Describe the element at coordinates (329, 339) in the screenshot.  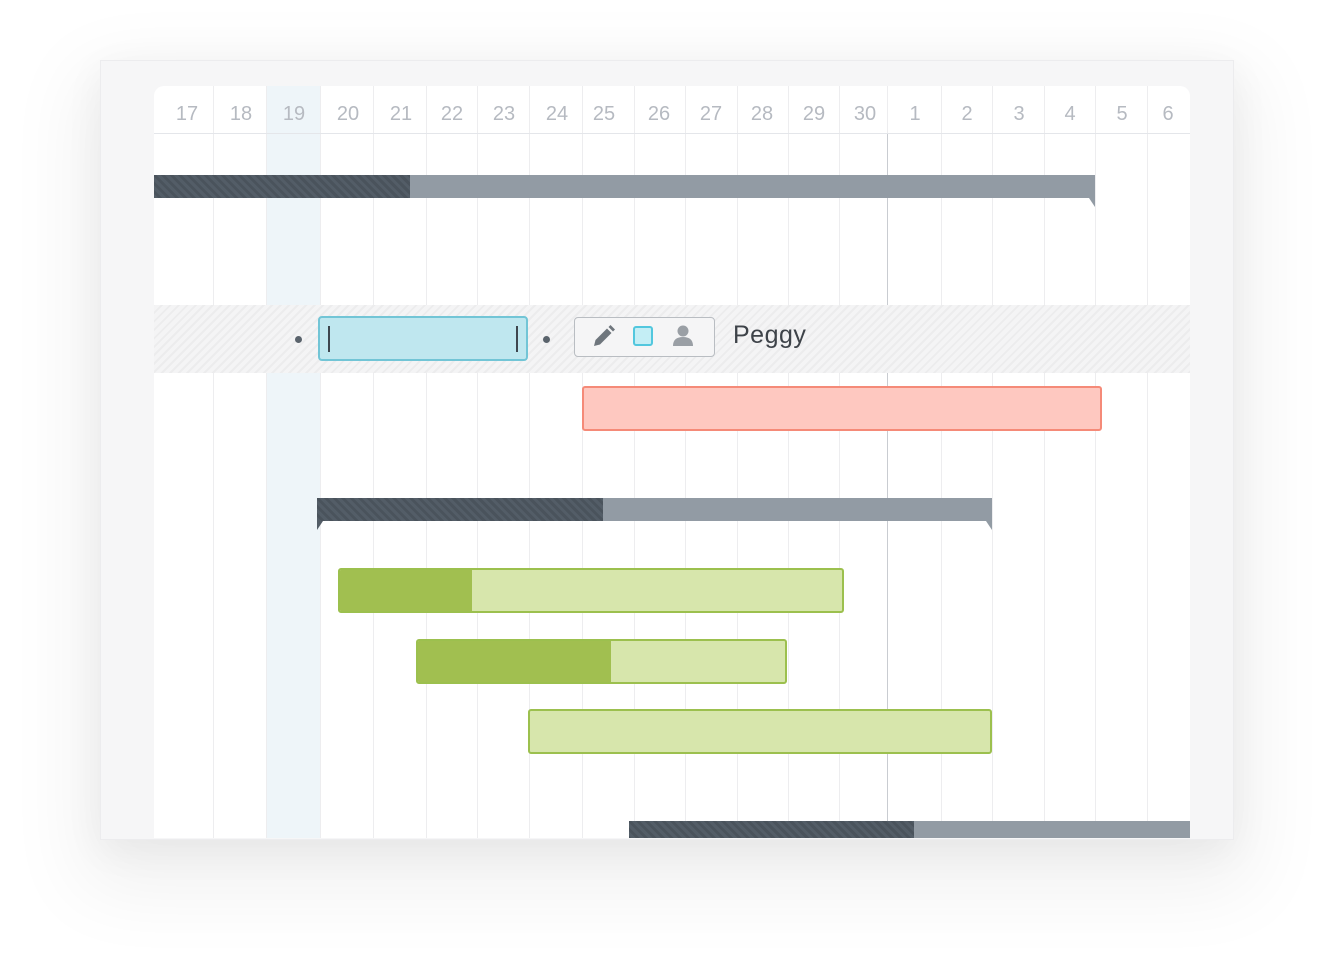
I see `text-cursor` at that location.